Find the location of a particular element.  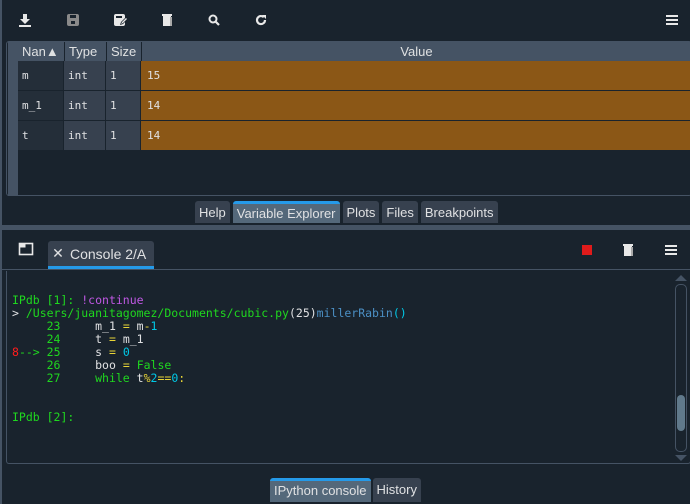

console-header: ✕ Console 2/A is located at coordinates (346, 250).